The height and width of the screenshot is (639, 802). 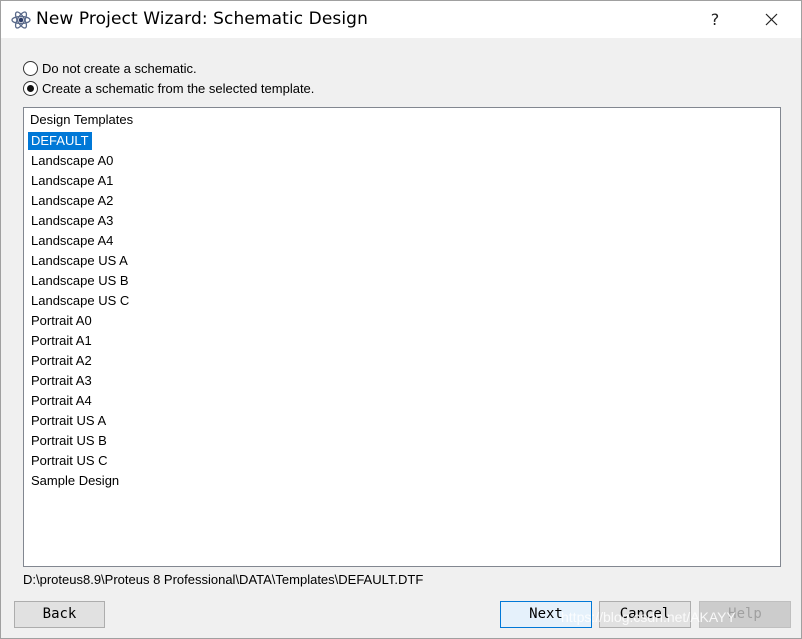 I want to click on back-button: Back, so click(x=59, y=614).